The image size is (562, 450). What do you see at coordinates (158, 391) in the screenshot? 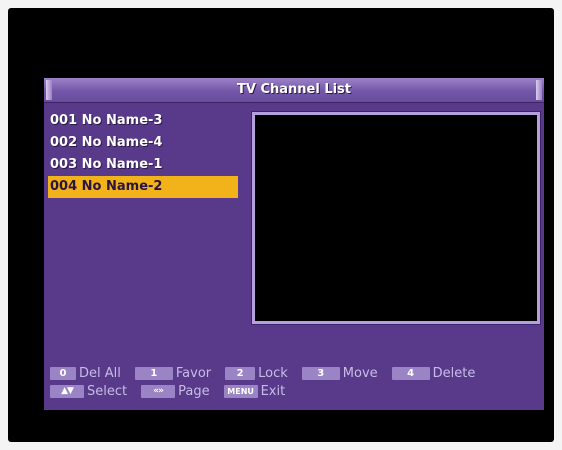
I see `page-left-right-icon: «»` at bounding box center [158, 391].